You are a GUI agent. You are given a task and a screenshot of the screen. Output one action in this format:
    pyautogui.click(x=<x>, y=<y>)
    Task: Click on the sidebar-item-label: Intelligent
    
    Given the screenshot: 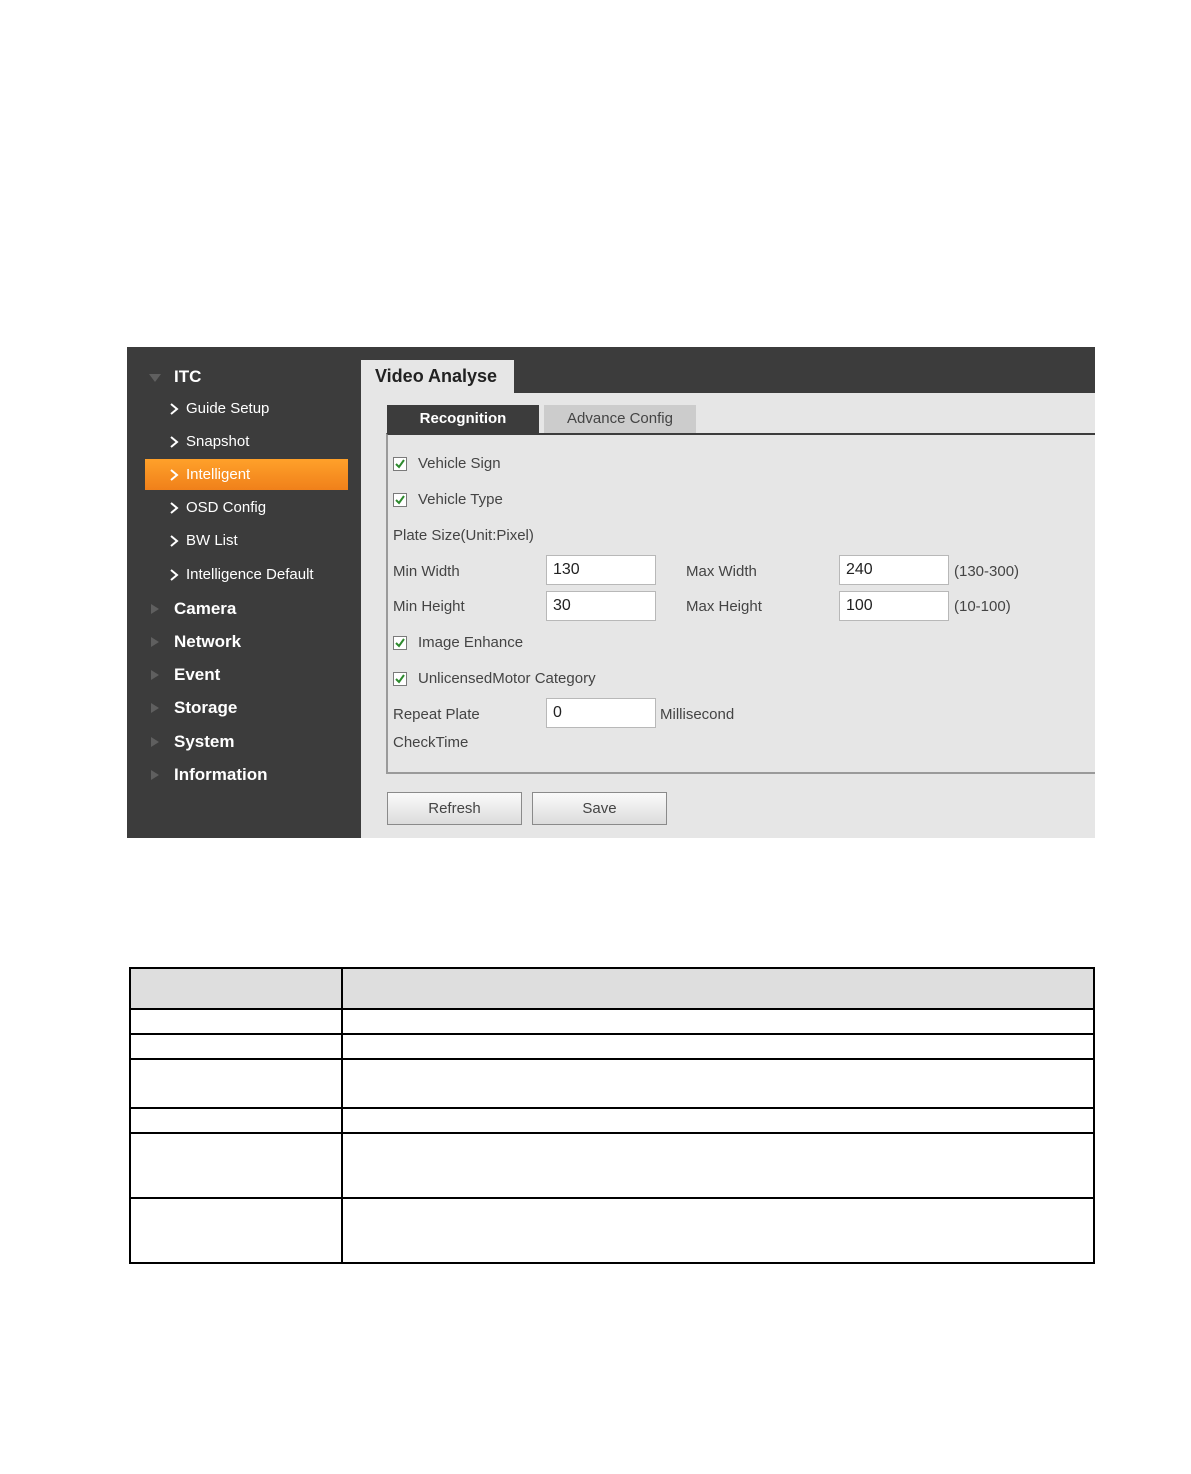 What is the action you would take?
    pyautogui.click(x=218, y=474)
    